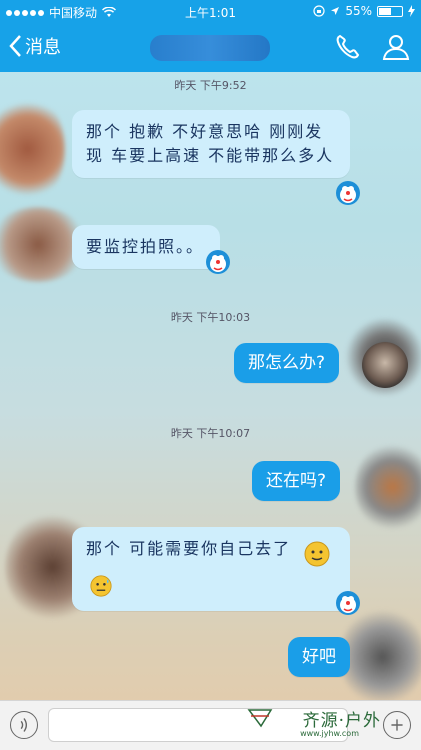  Describe the element at coordinates (287, 363) in the screenshot. I see `outgoing-message: 那怎么办?` at that location.